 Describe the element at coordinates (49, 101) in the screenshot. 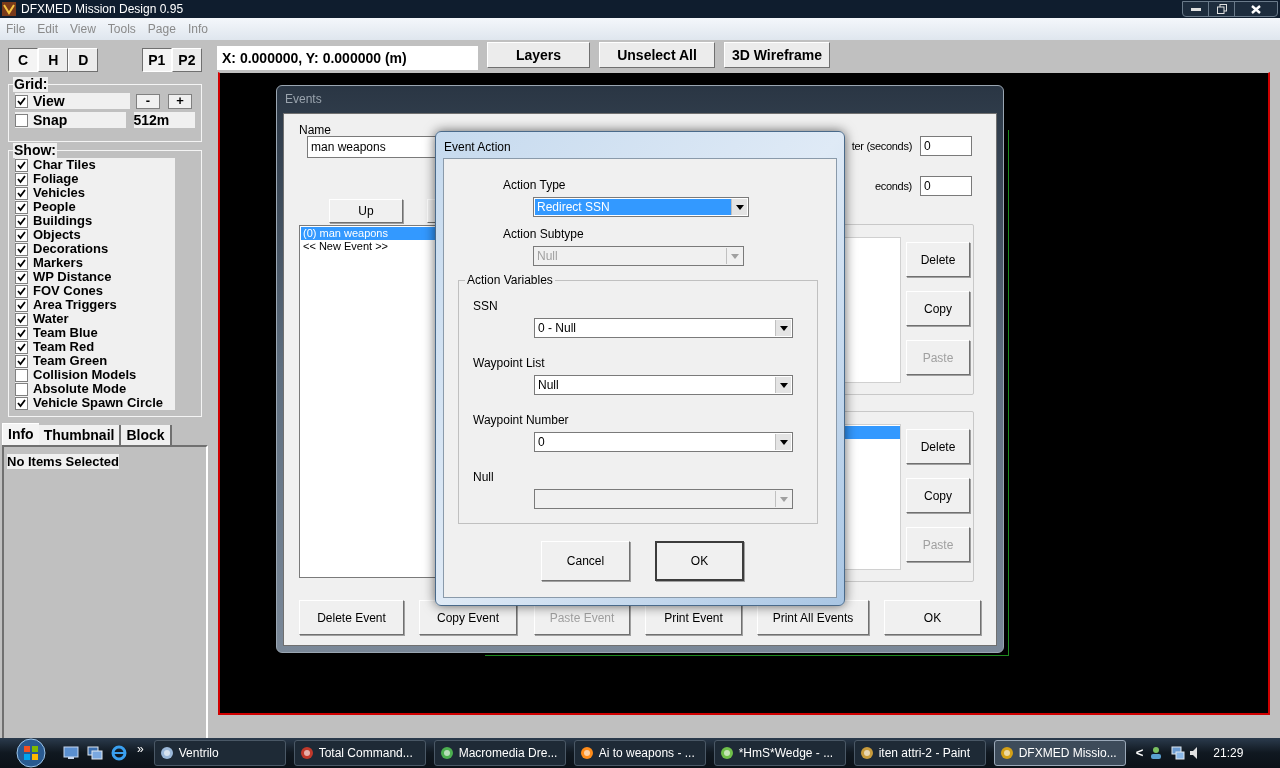

I see `checkbox-label: View` at that location.